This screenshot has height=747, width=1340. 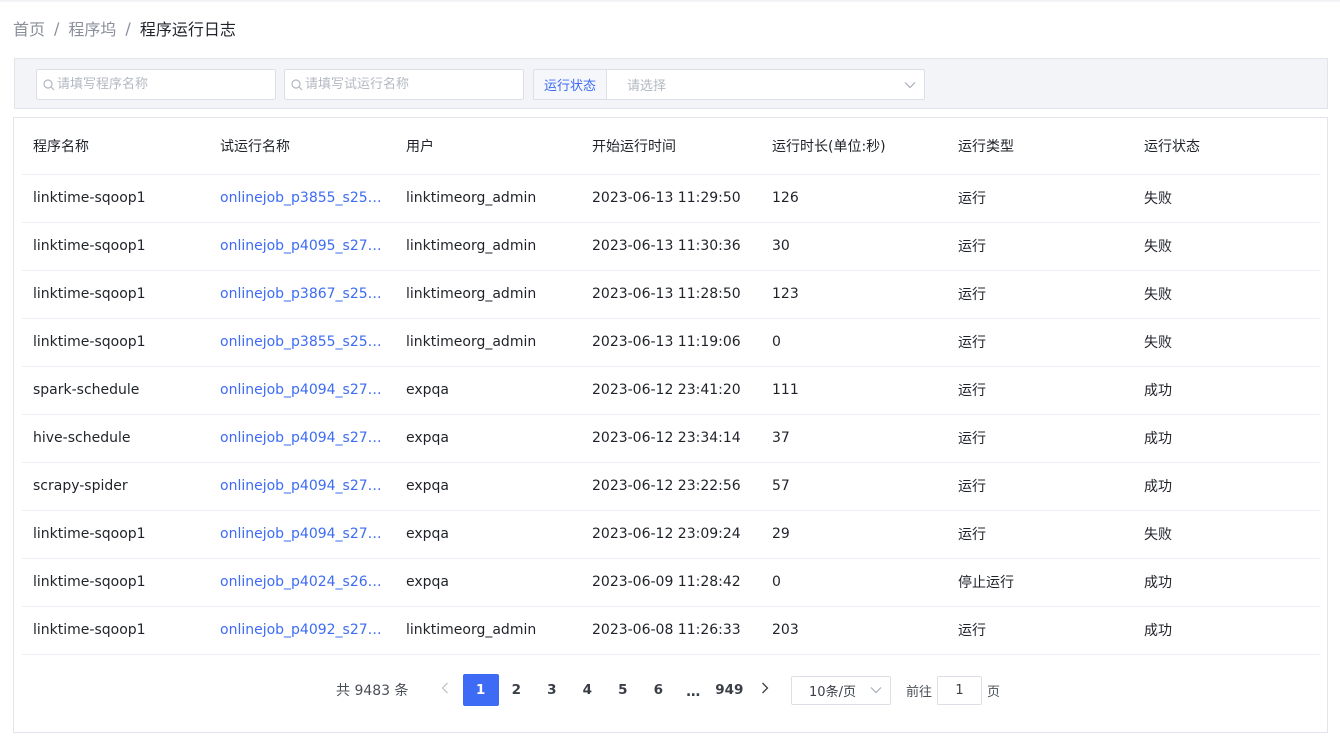 I want to click on topbar-shadow, so click(x=670, y=1).